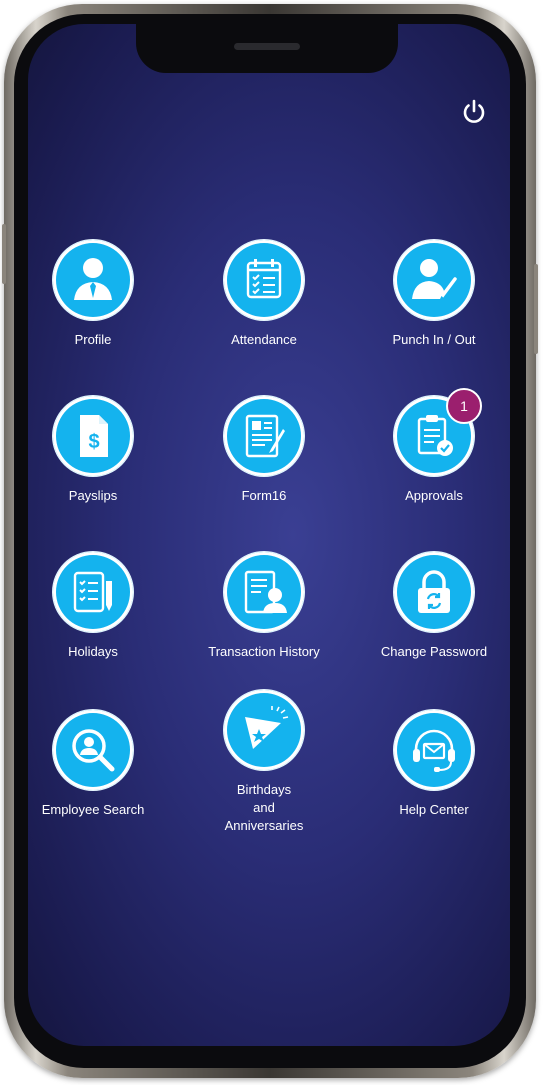 Image resolution: width=546 pixels, height=1085 pixels. I want to click on notch, so click(267, 48).